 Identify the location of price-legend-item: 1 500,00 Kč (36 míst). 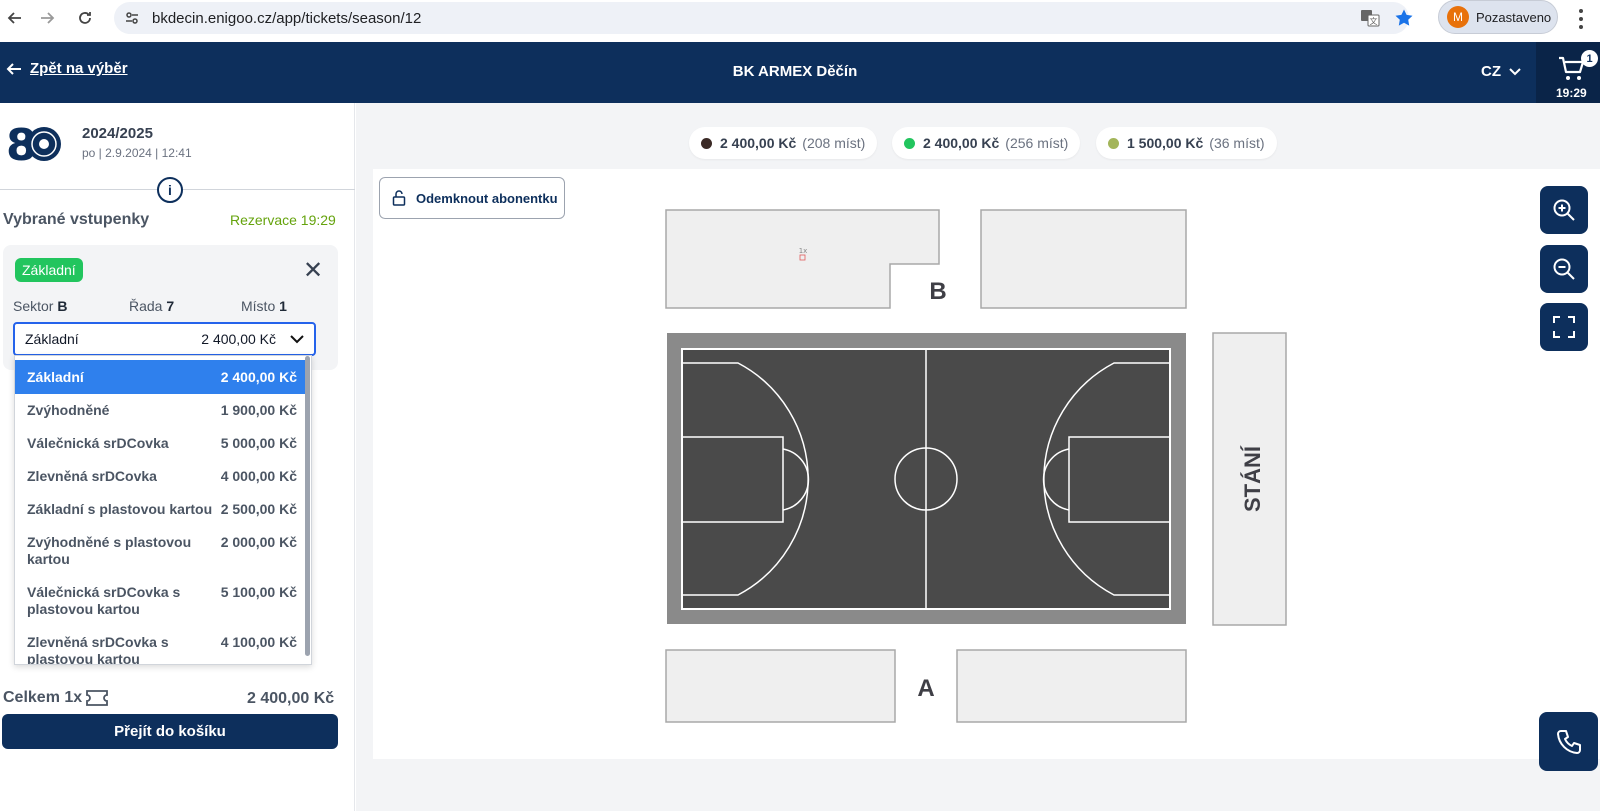
(1186, 143).